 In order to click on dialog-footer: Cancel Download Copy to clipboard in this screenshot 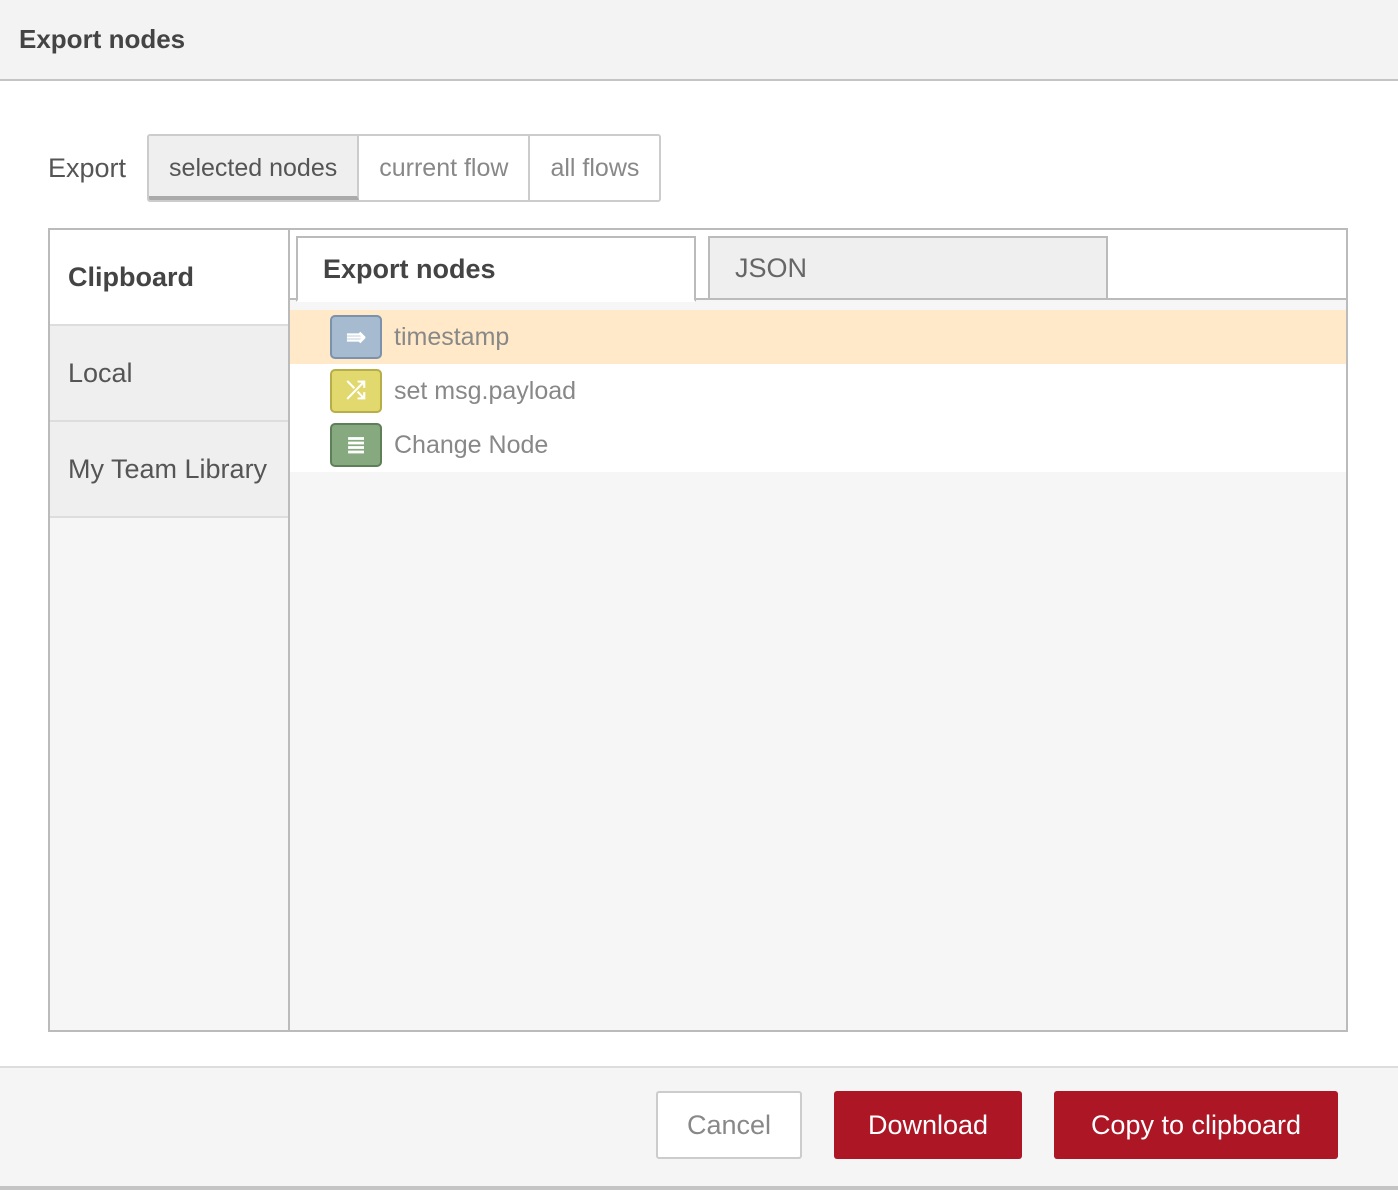, I will do `click(699, 1128)`.